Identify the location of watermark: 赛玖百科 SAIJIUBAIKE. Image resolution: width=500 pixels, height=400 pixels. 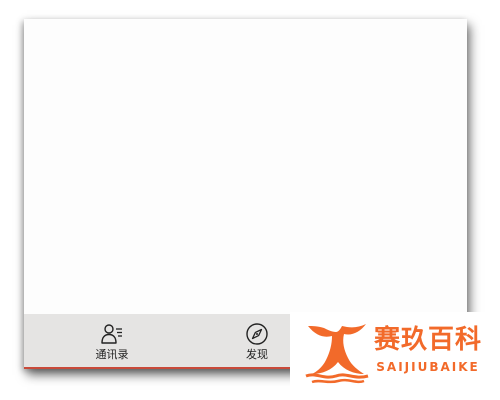
(390, 351).